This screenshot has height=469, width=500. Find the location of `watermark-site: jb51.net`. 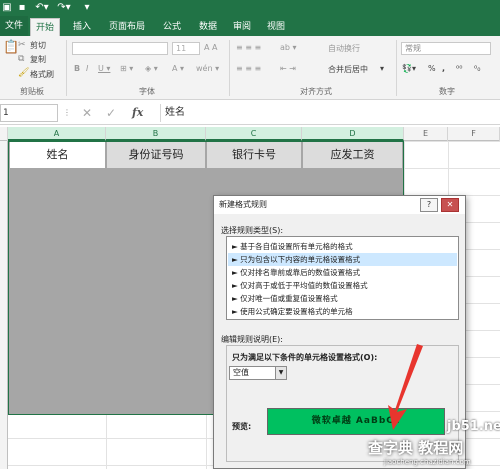

watermark-site: jb51.net is located at coordinates (473, 426).